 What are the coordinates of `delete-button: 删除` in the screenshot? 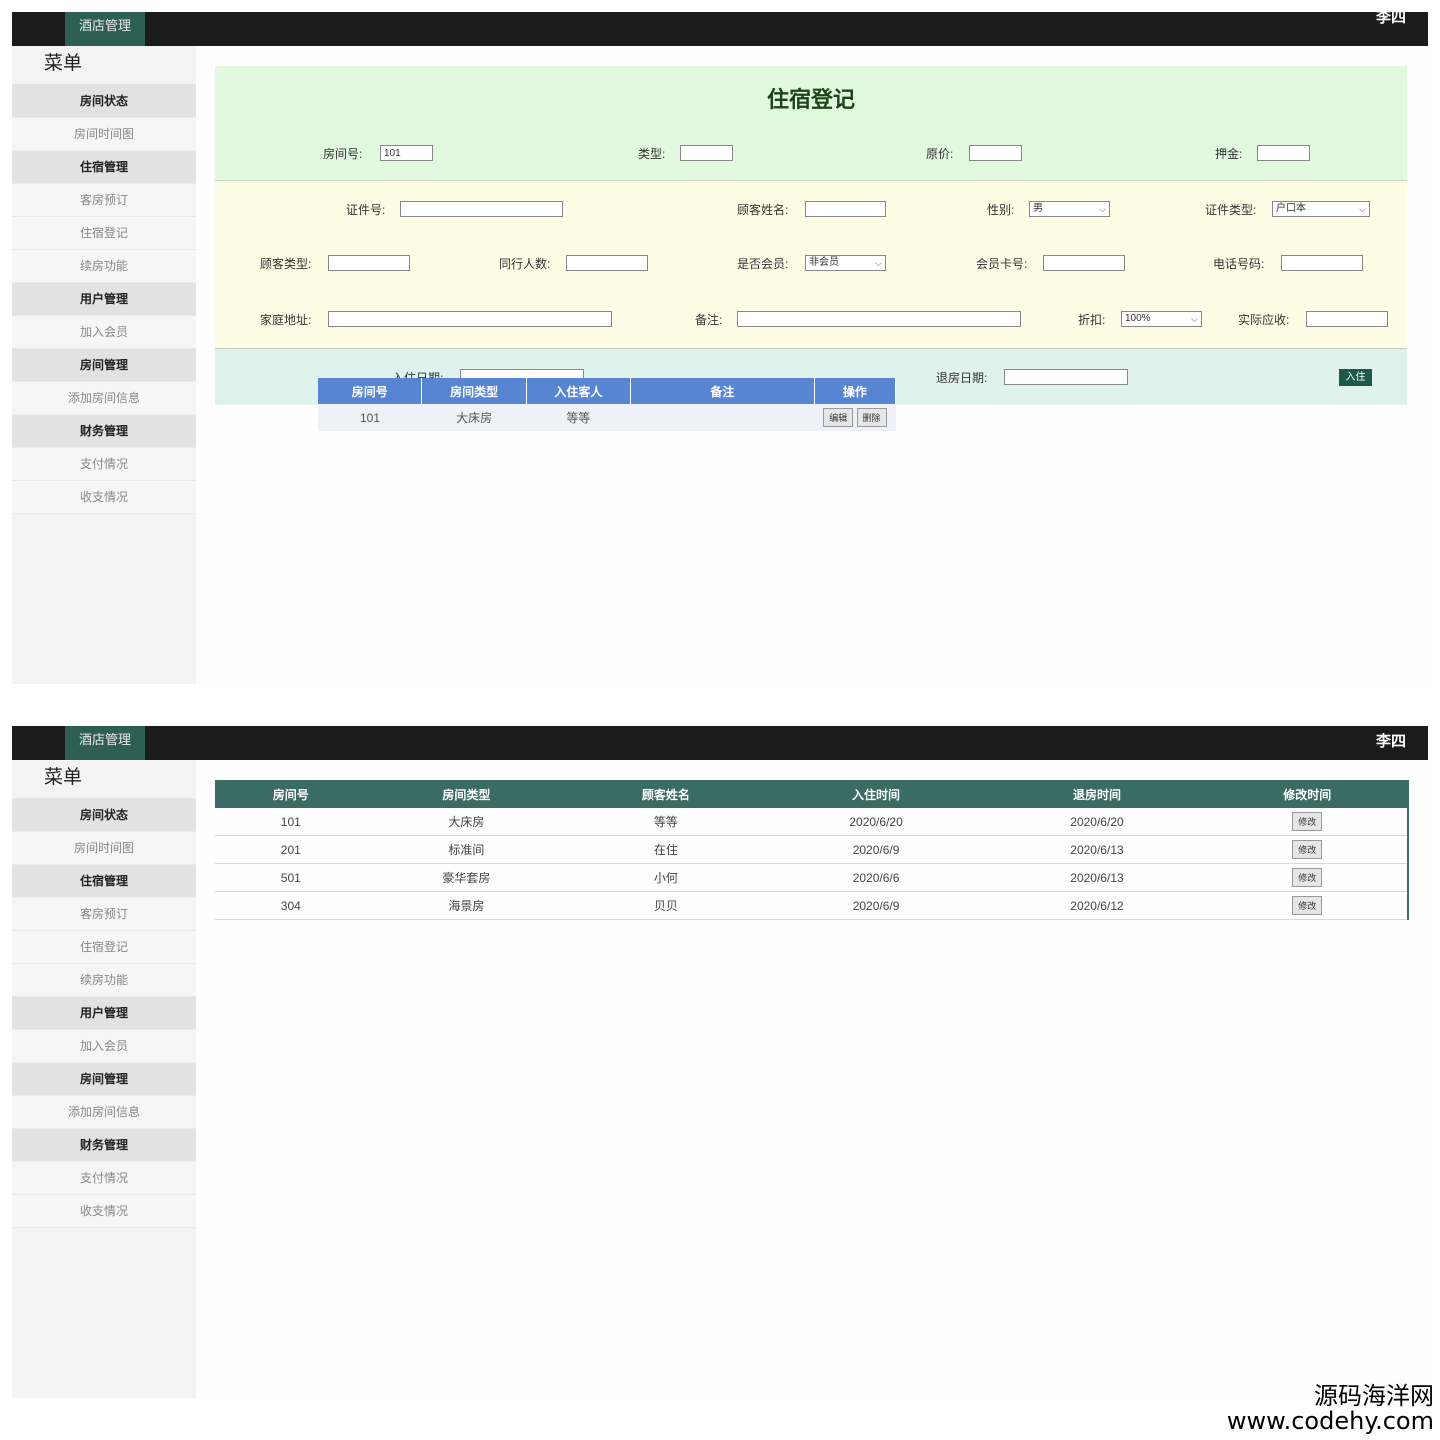 It's located at (871, 417).